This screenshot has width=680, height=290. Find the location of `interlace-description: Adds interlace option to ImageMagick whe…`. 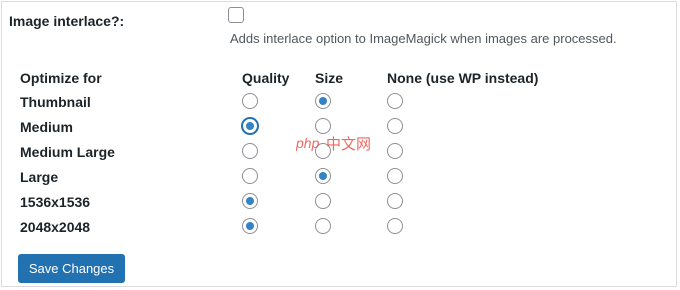

interlace-description: Adds interlace option to ImageMagick whe… is located at coordinates (423, 38).